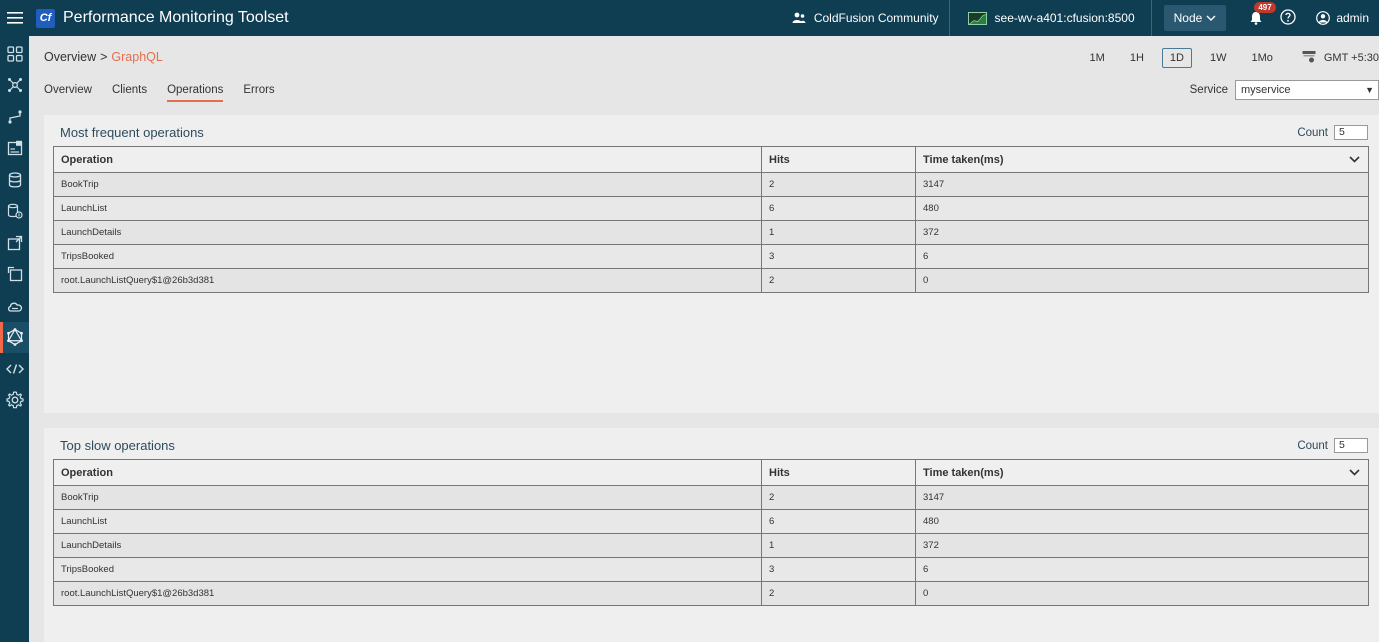 The width and height of the screenshot is (1379, 642). I want to click on table-row: root.LaunchListQuery$1@26b3d381 2 0, so click(711, 593).